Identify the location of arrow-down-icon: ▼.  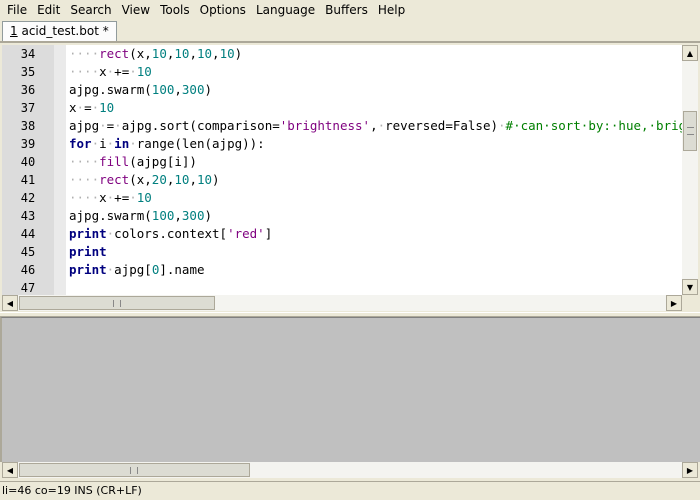
(690, 287).